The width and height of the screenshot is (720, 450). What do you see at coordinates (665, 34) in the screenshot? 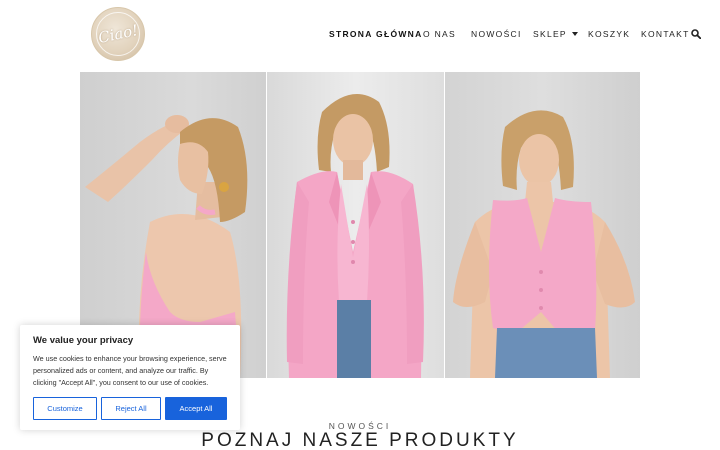
I see `nav-item-contact: KONTAKT` at bounding box center [665, 34].